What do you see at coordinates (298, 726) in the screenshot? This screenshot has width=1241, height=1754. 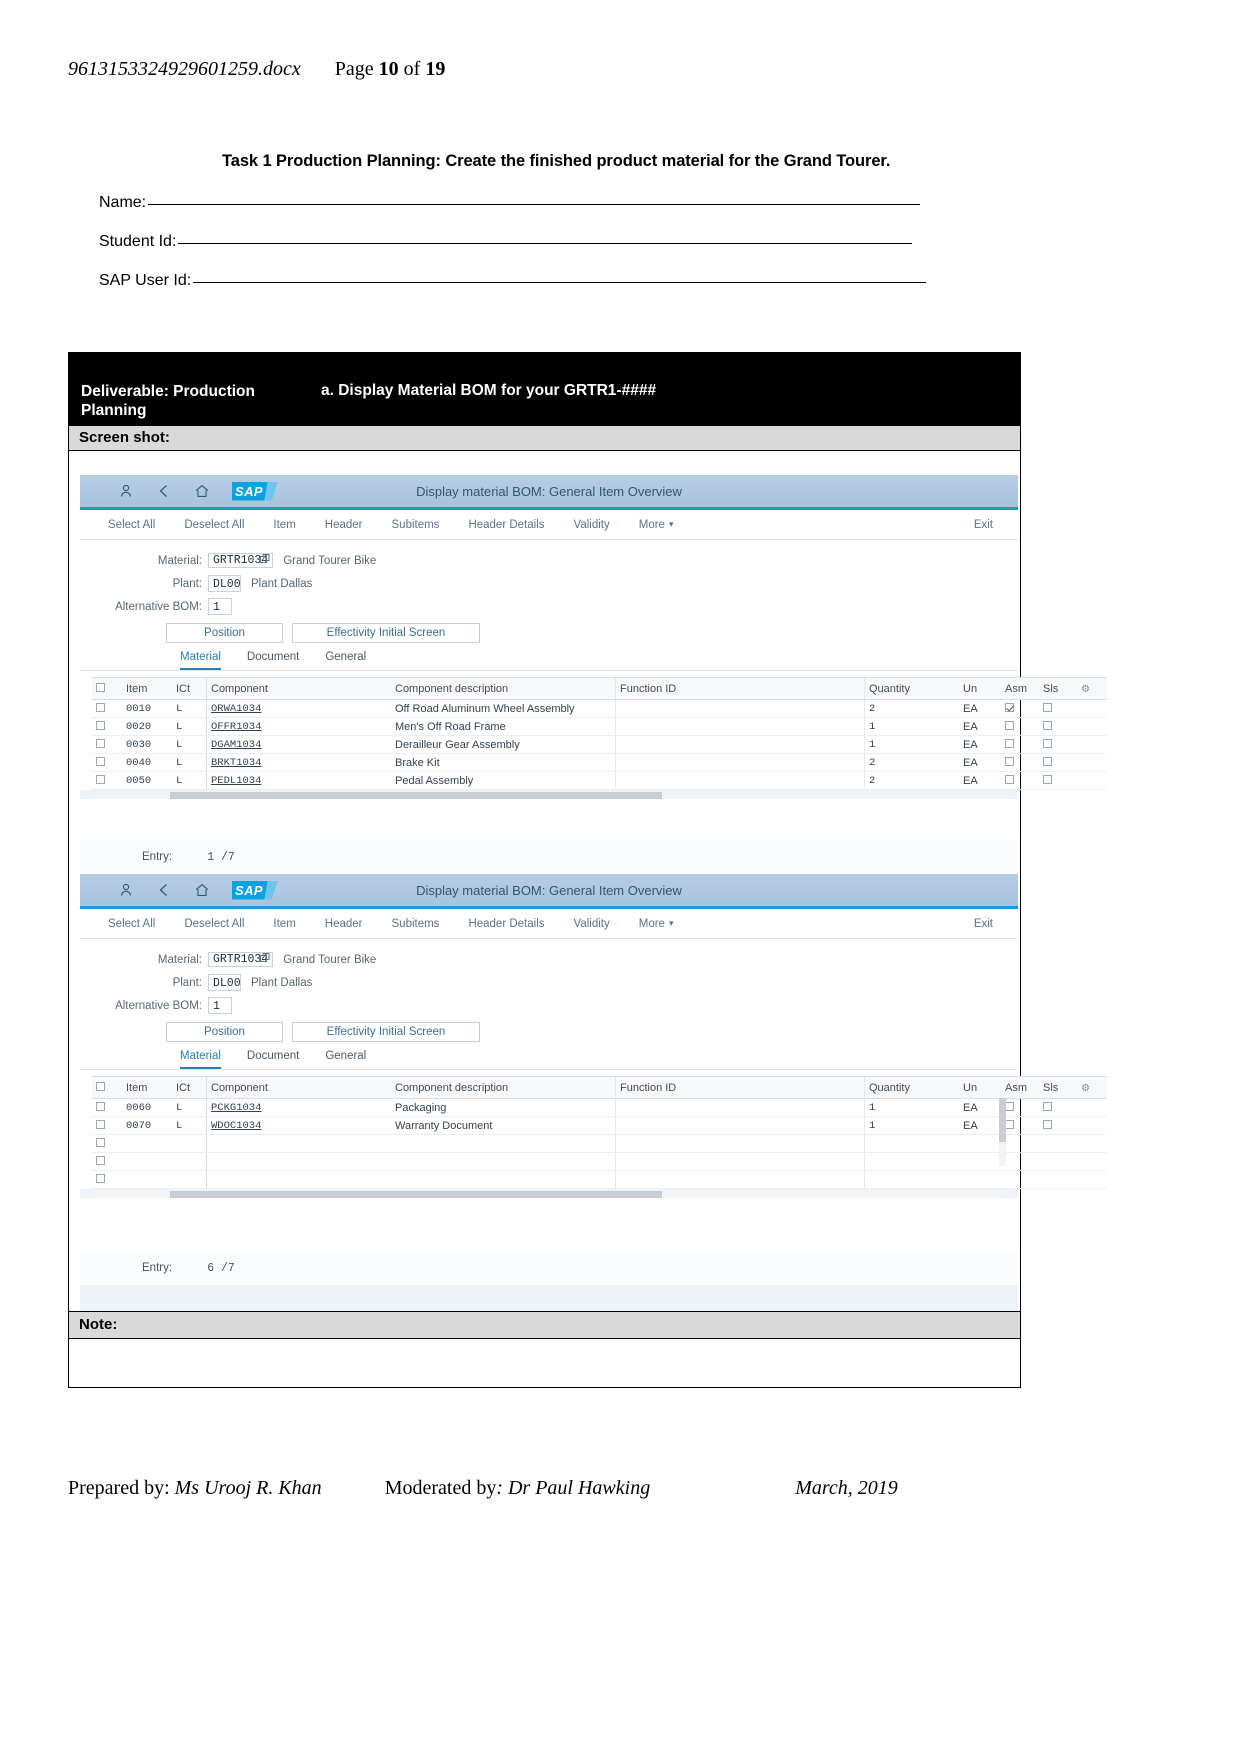 I see `cell-component: OFFR1034` at bounding box center [298, 726].